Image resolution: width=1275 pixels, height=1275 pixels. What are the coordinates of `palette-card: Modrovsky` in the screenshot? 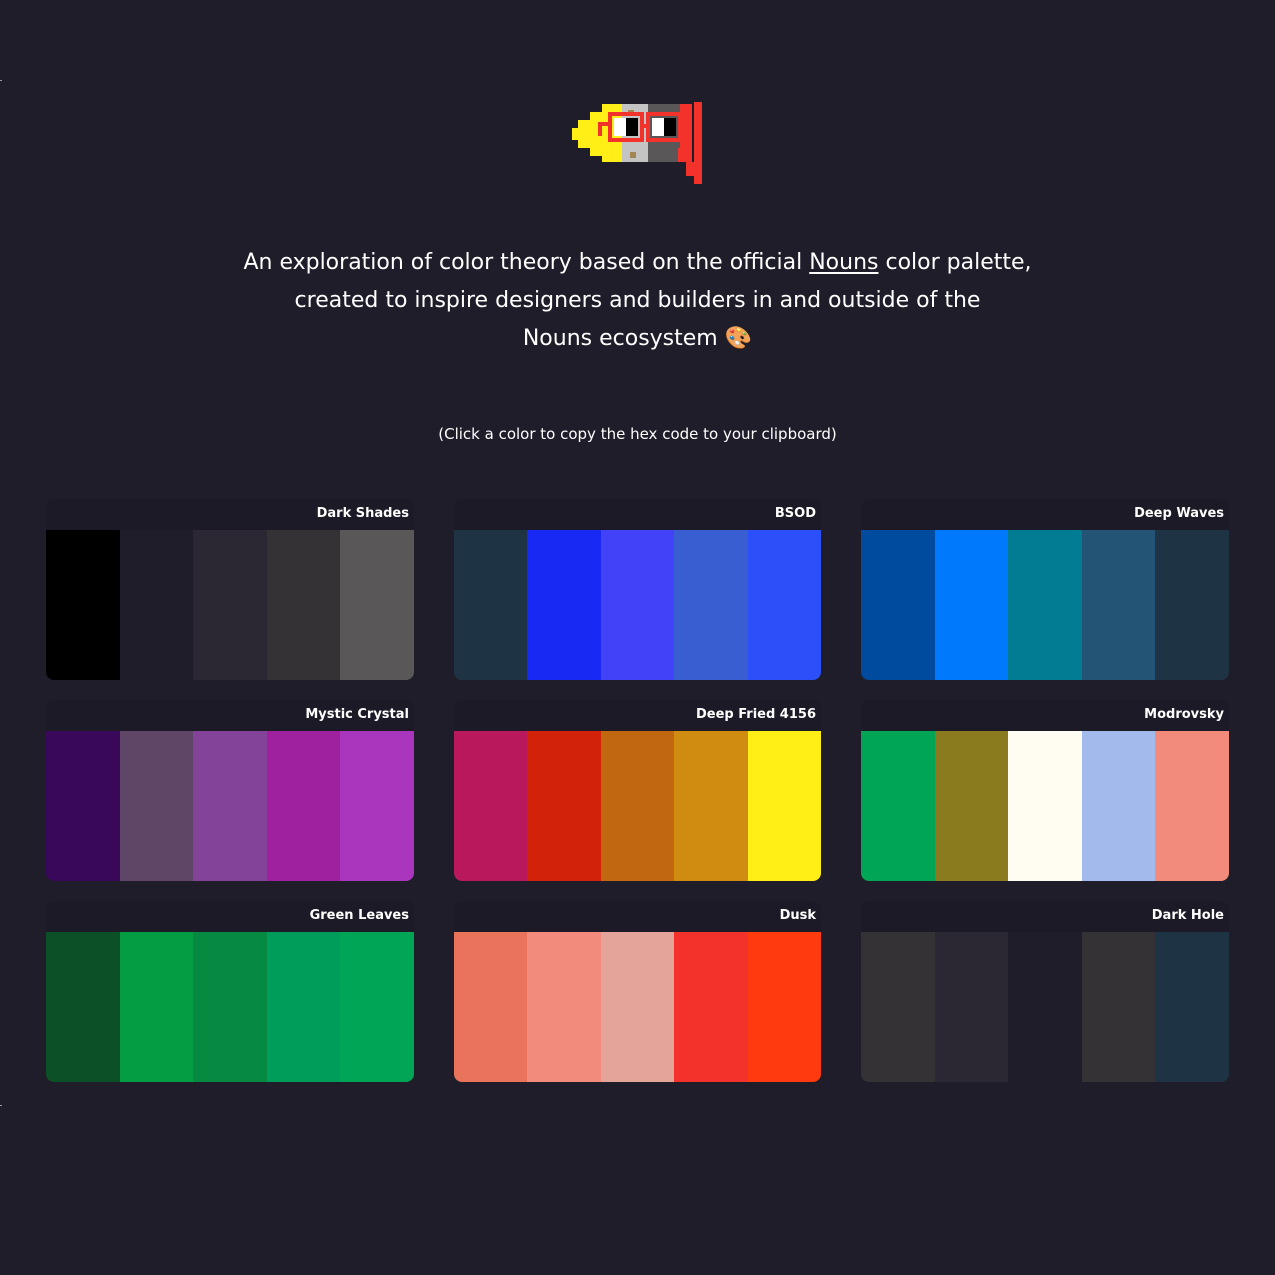 It's located at (1045, 790).